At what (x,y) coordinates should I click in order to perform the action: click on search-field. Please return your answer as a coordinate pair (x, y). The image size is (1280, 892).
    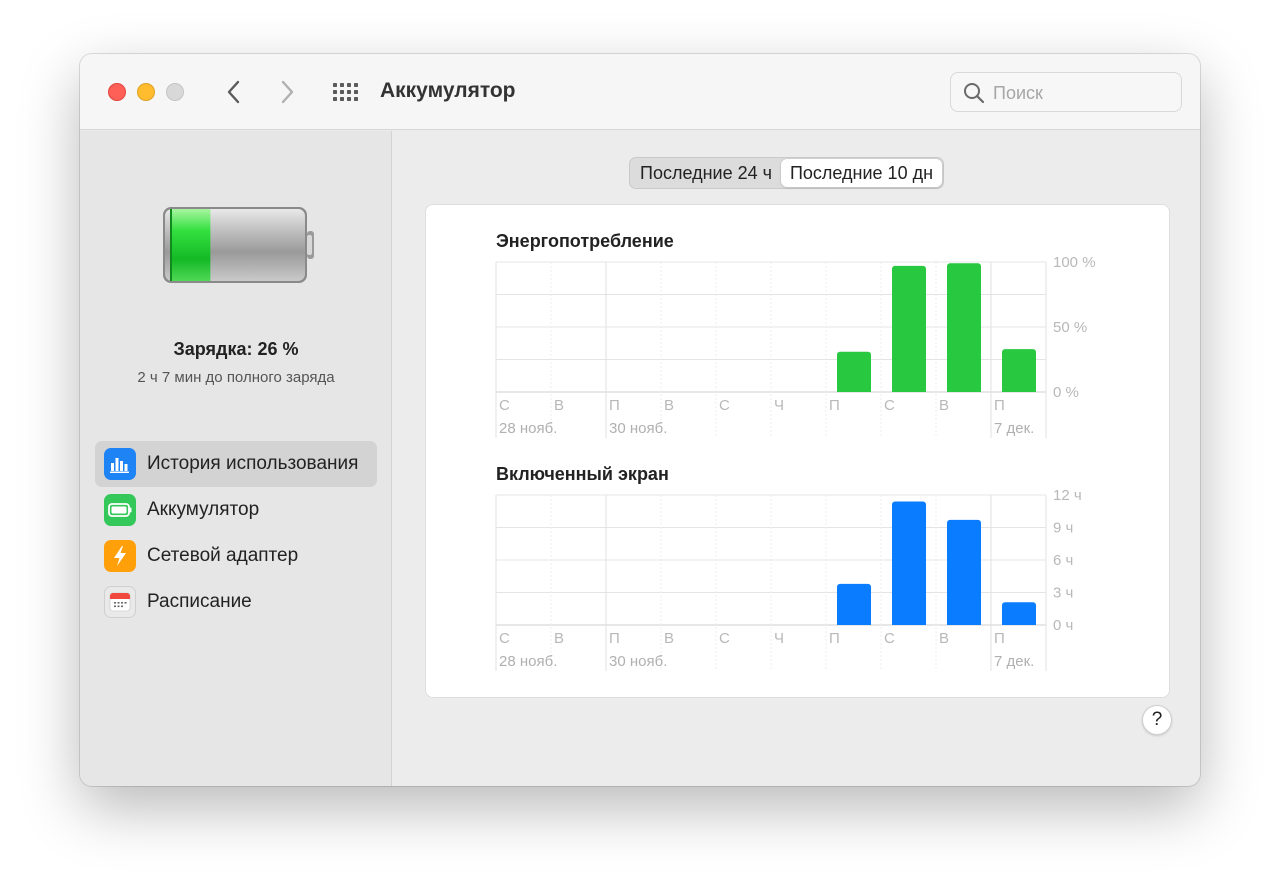
    Looking at the image, I should click on (1066, 92).